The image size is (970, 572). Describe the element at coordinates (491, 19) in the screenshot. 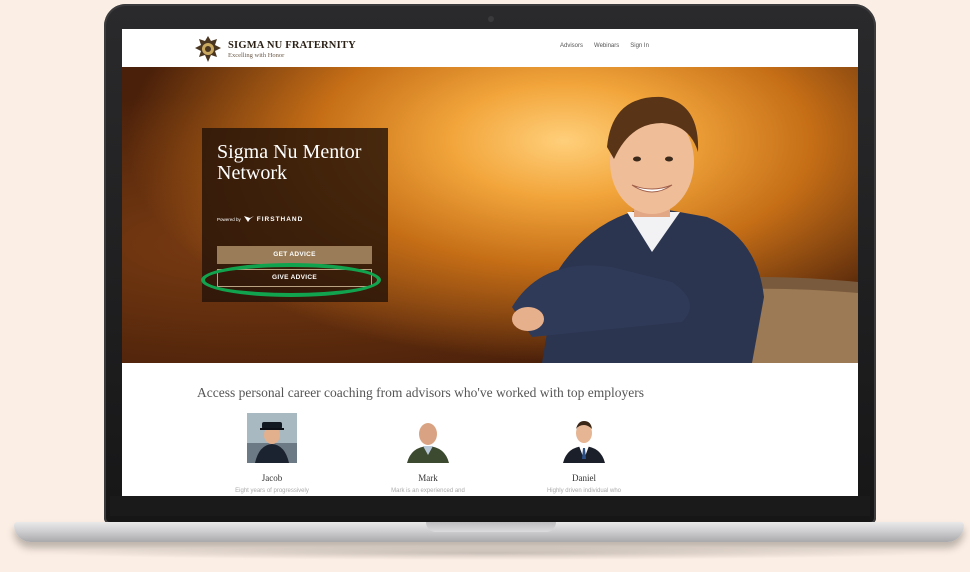

I see `laptop-camera` at that location.